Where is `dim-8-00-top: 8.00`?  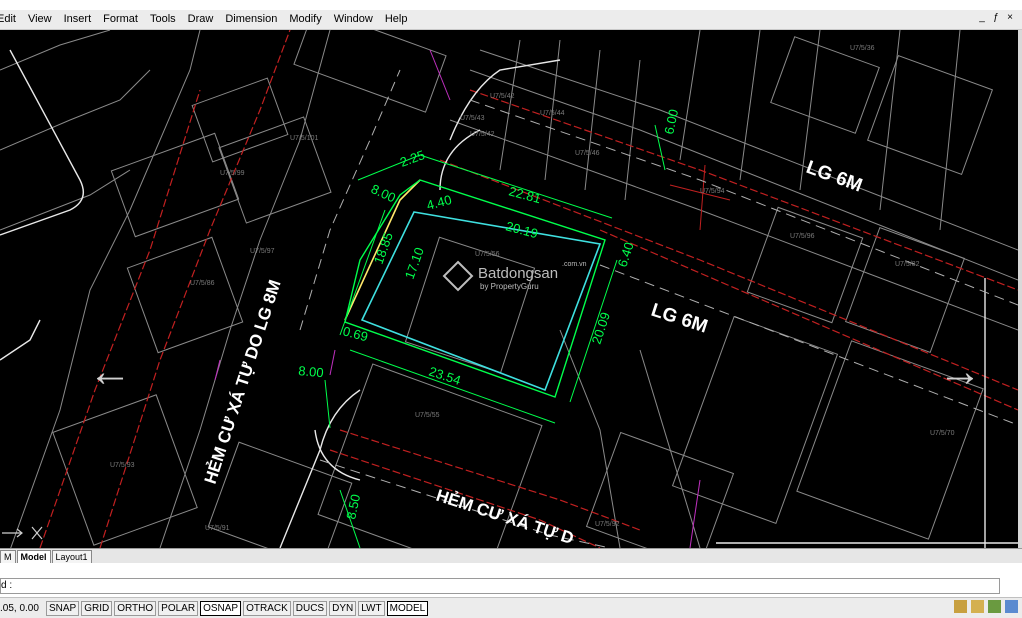
dim-8-00-top: 8.00 is located at coordinates (383, 193).